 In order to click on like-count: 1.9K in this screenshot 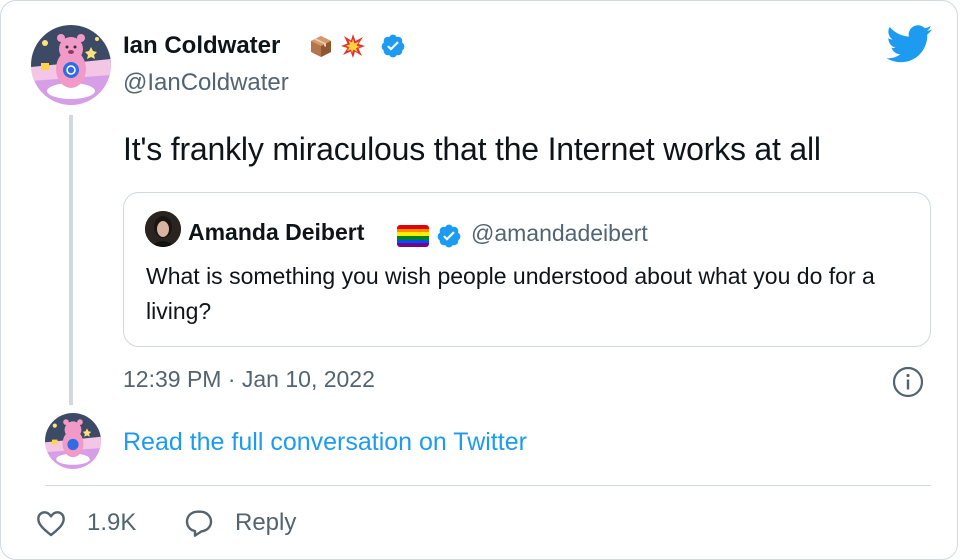, I will do `click(112, 522)`.